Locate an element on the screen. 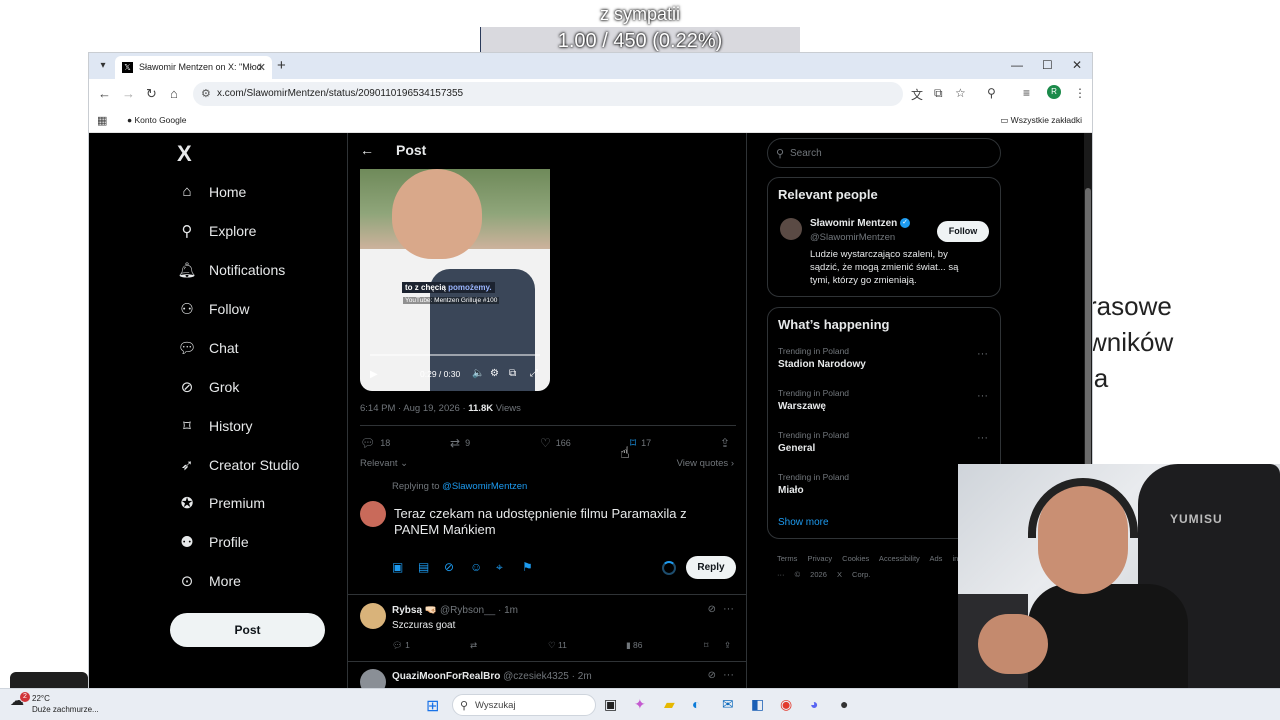 The height and width of the screenshot is (720, 1280). chair-brand: YUMISU is located at coordinates (1196, 519).